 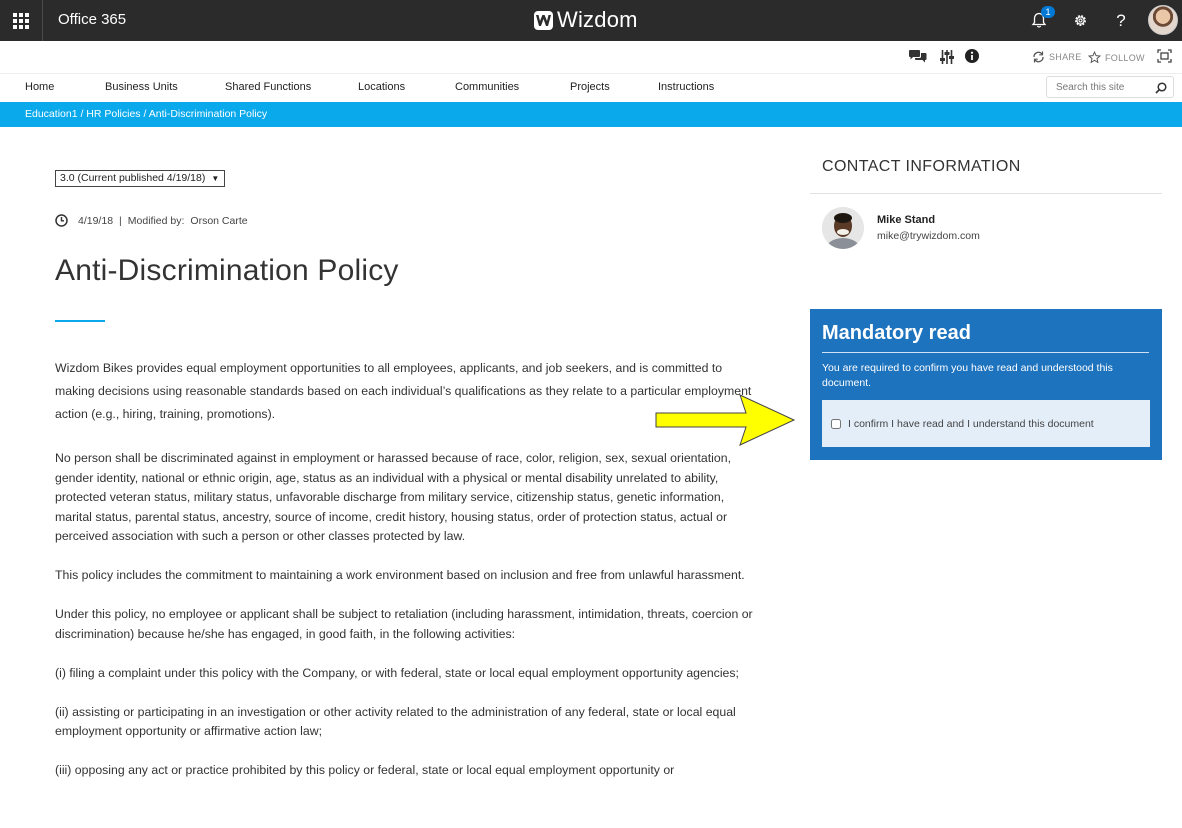 What do you see at coordinates (133, 178) in the screenshot?
I see `version-select-value: 3.0 (Current published 4/19/18)` at bounding box center [133, 178].